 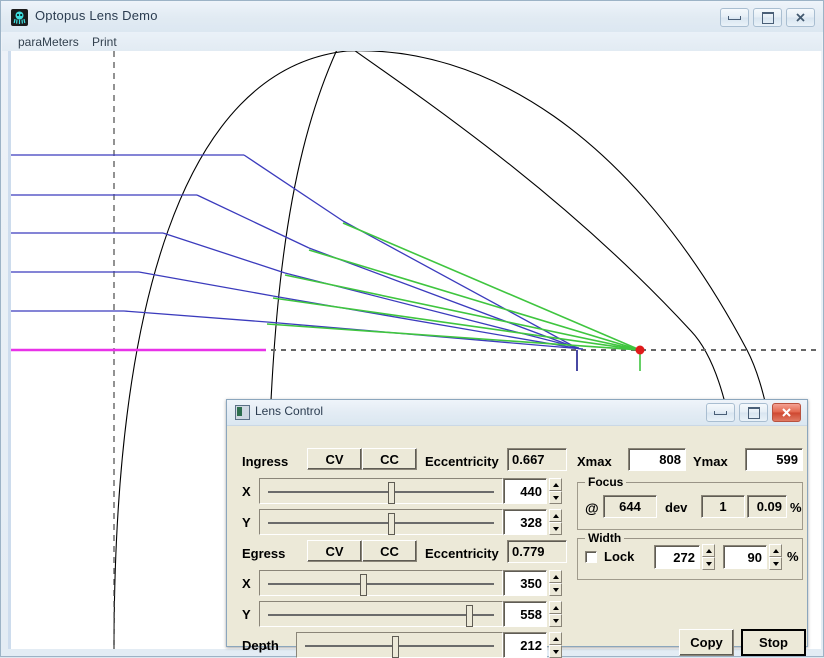 What do you see at coordinates (774, 459) in the screenshot?
I see `ymax-value: 599` at bounding box center [774, 459].